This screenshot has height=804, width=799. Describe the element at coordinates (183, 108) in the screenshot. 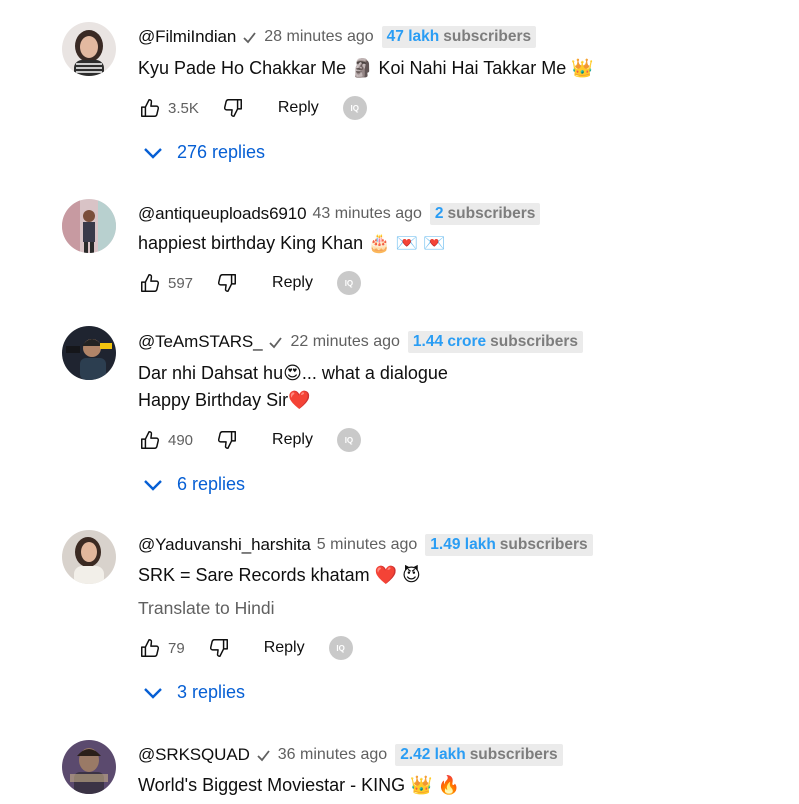

I see `like-count: 3.5K` at that location.